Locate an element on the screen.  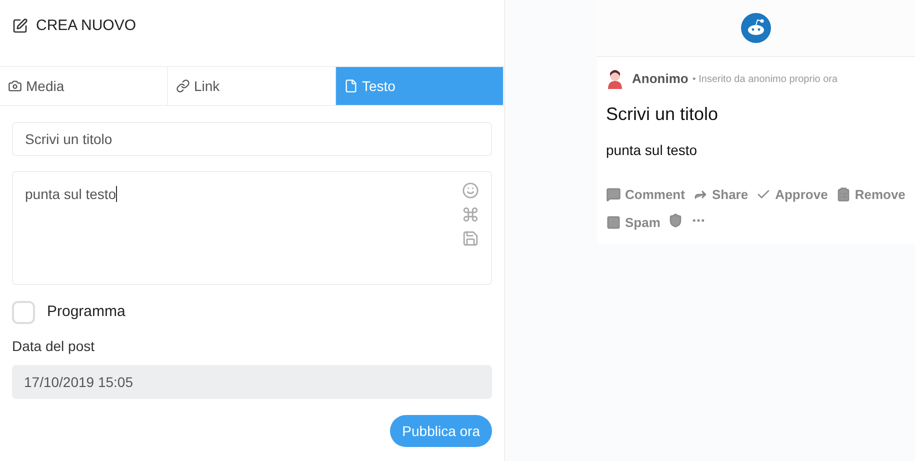
shield-icon is located at coordinates (676, 220).